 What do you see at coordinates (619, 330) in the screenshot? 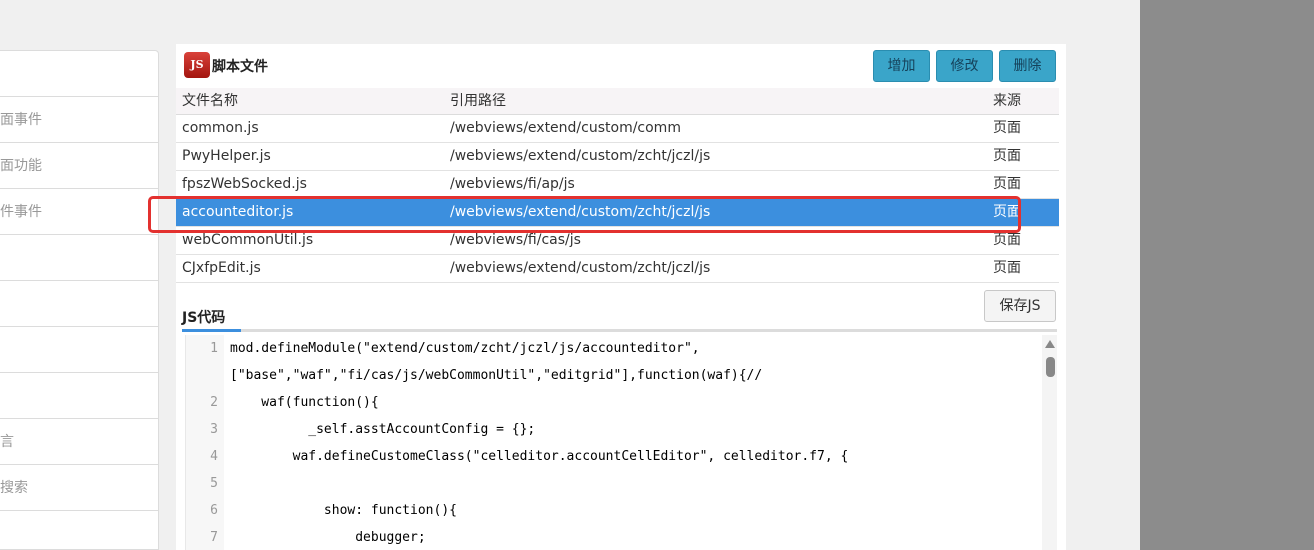
I see `tab-underline` at bounding box center [619, 330].